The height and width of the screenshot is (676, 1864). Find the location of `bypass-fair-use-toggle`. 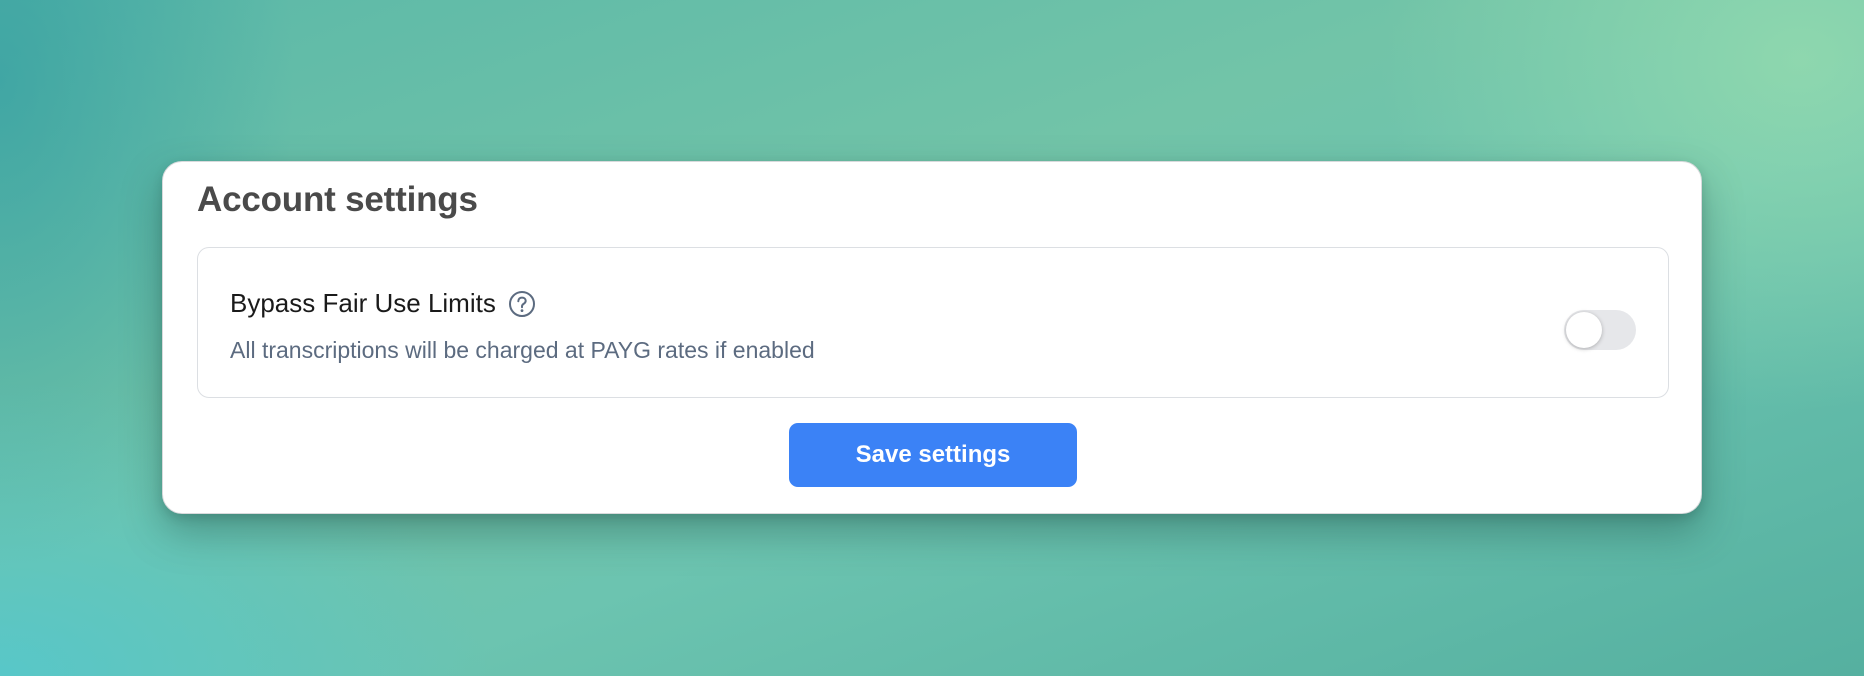

bypass-fair-use-toggle is located at coordinates (1600, 330).